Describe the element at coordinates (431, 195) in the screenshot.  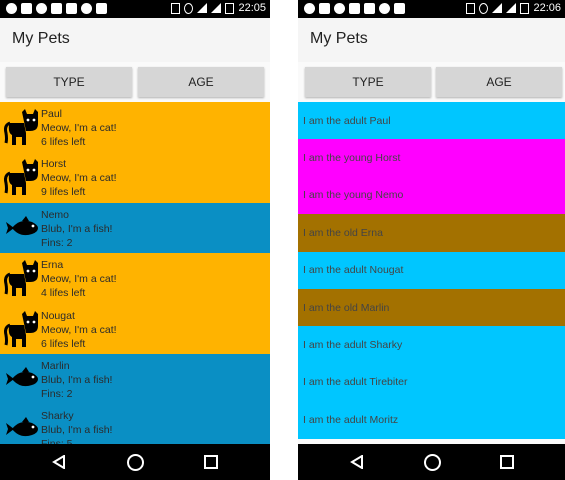
I see `list-item: I am the young Nemo` at that location.